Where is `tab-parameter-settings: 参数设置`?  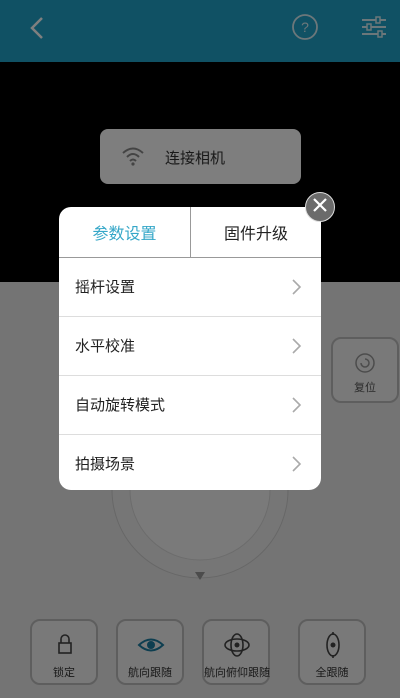 tab-parameter-settings: 参数设置 is located at coordinates (124, 232).